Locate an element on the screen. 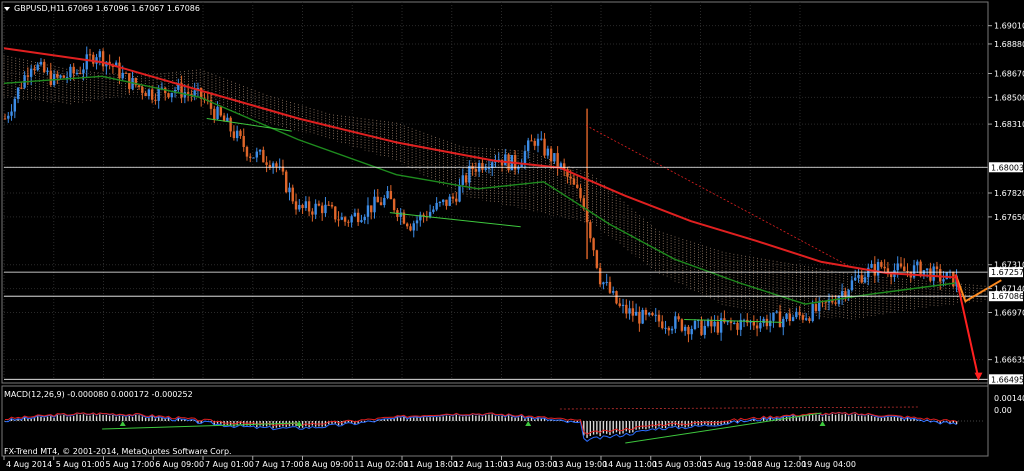  ohlc-readout: 1.67069 1.67096 1.67067 1.67086 is located at coordinates (130, 8).